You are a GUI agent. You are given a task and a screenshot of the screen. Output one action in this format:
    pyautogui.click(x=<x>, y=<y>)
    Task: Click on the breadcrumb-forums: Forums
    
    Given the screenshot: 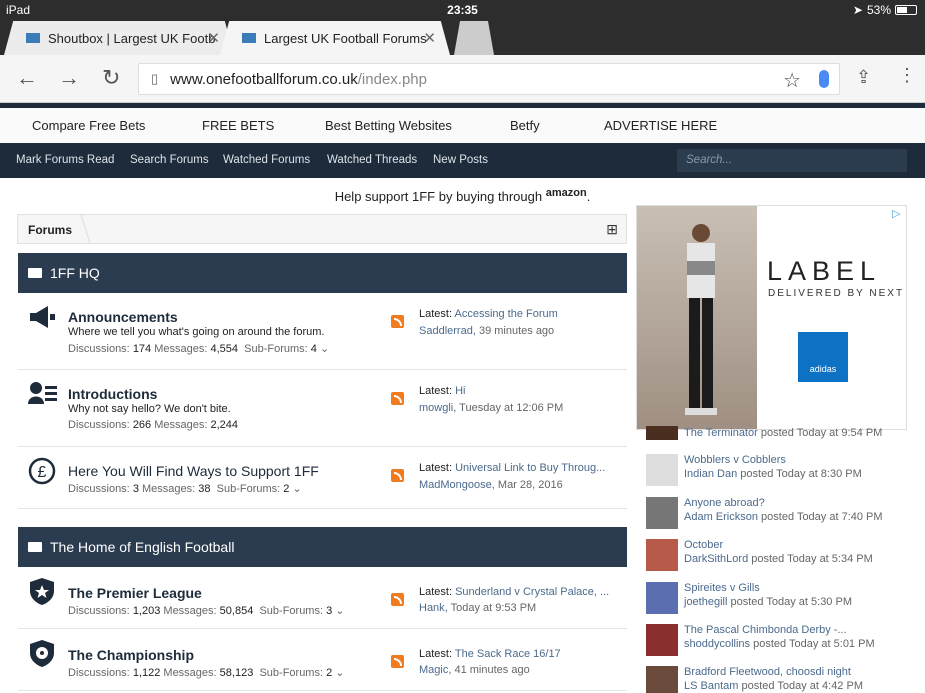 What is the action you would take?
    pyautogui.click(x=50, y=230)
    